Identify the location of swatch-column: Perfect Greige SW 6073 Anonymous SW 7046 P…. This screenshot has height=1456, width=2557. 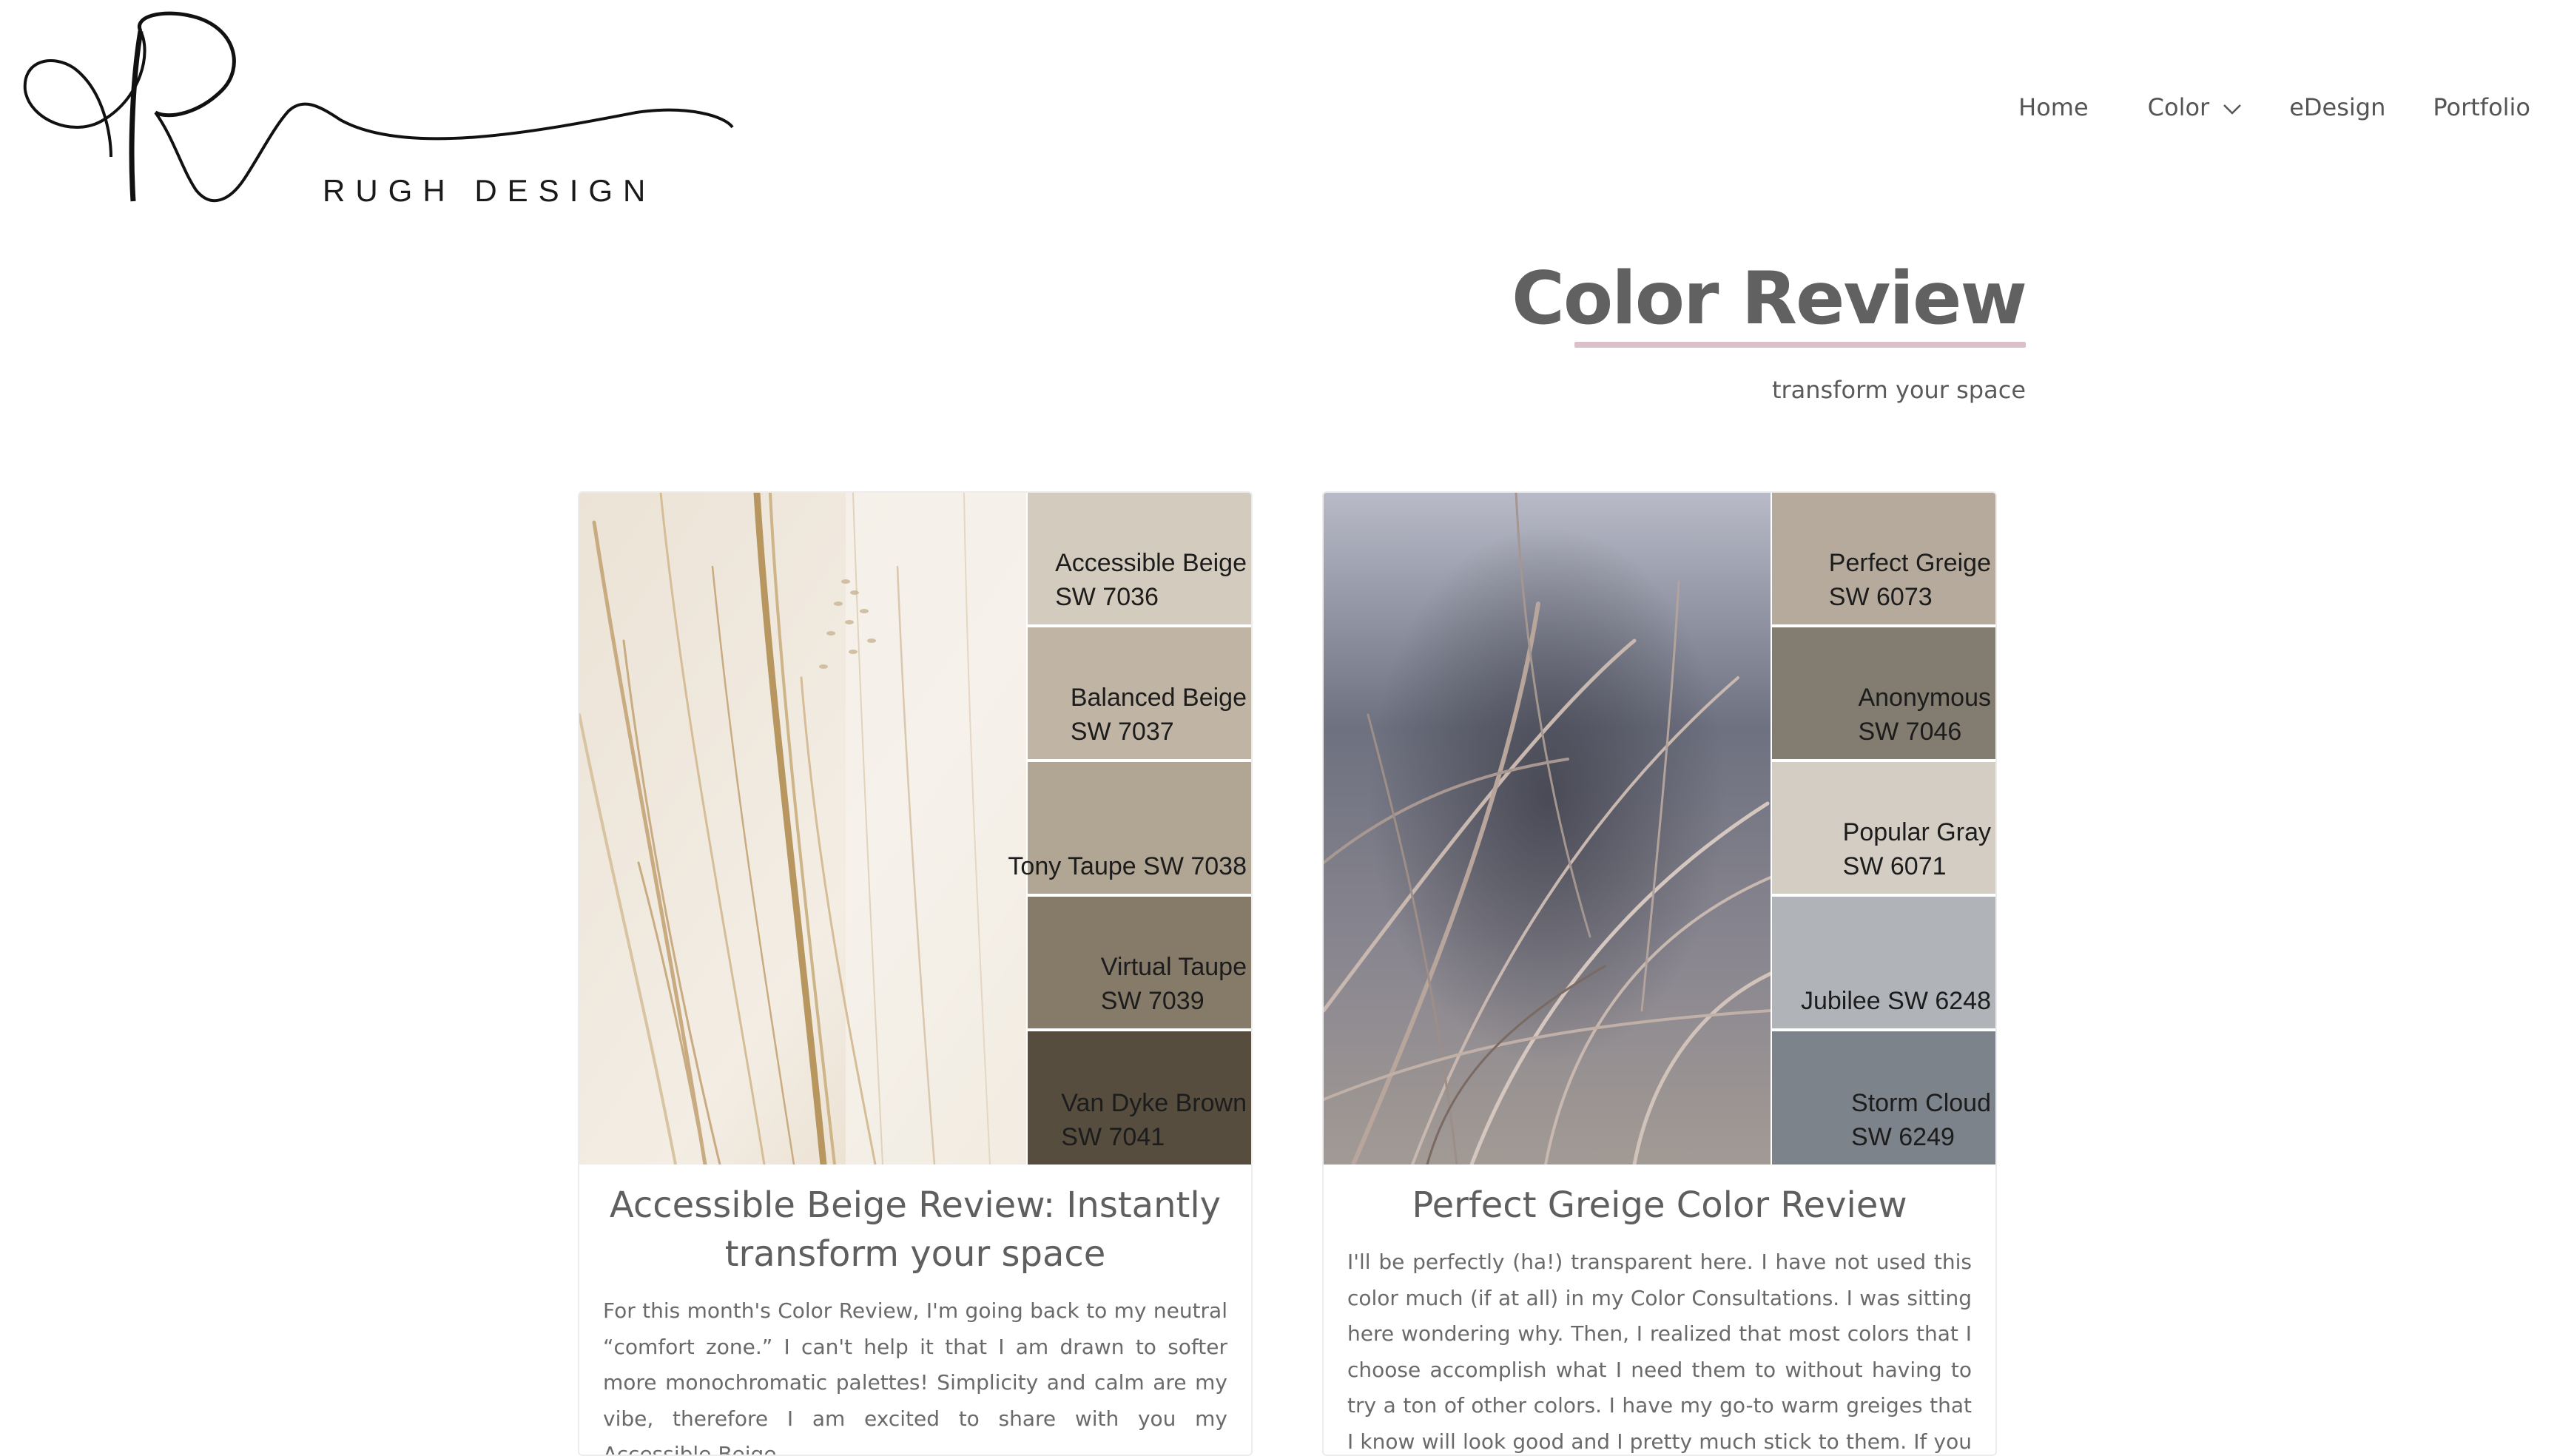
(1884, 829).